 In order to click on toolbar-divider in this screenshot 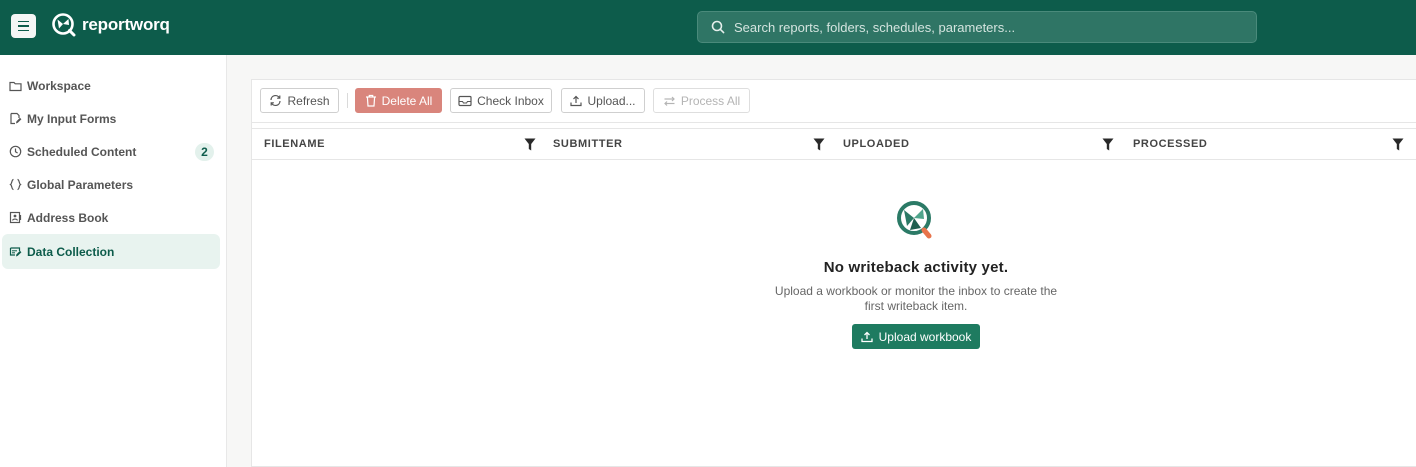, I will do `click(347, 100)`.